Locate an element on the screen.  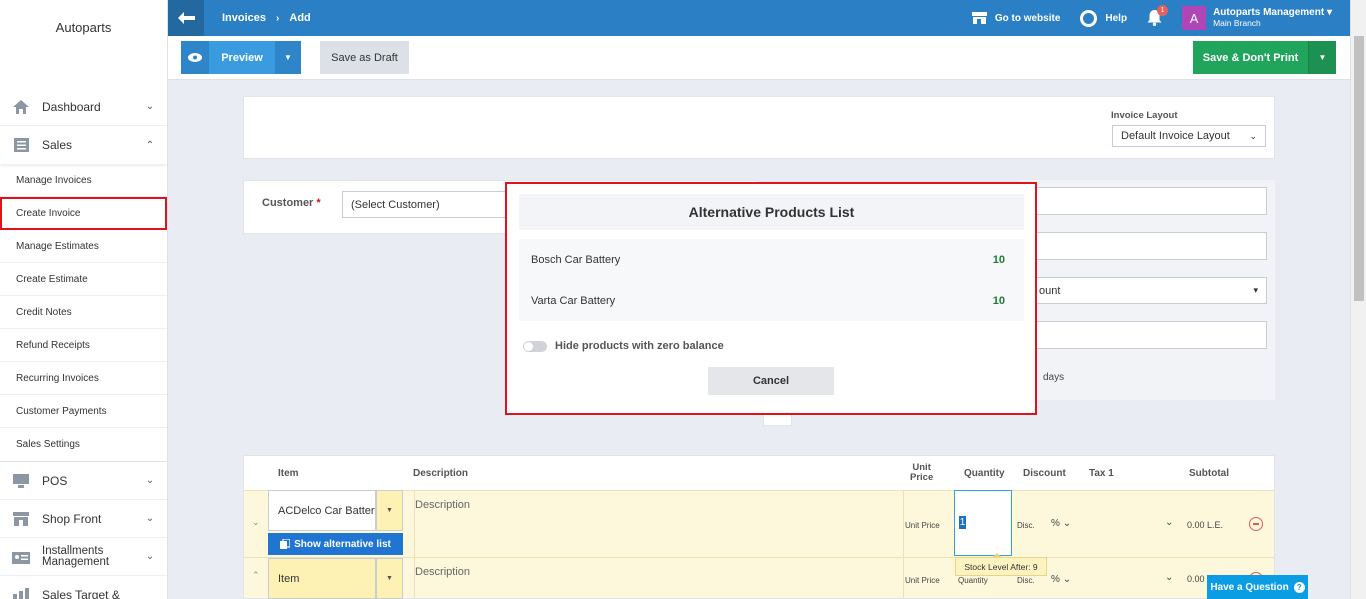
monitor-icon is located at coordinates (21, 481).